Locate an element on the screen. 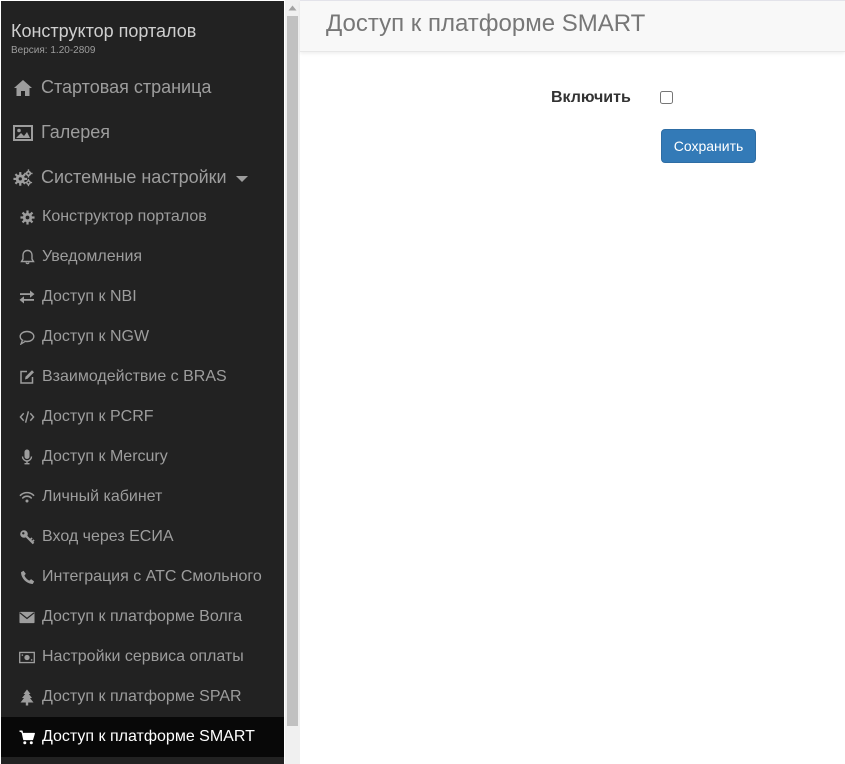 The image size is (845, 764). sidebar-item-label: Доступ к NGW is located at coordinates (96, 336).